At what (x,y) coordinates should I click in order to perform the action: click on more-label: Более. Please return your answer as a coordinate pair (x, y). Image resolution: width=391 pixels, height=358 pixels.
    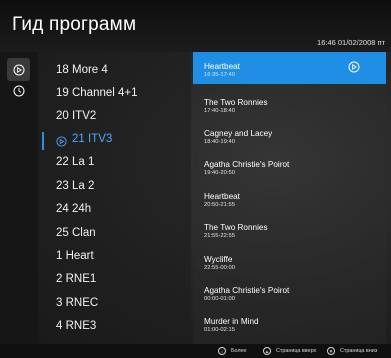
    Looking at the image, I should click on (239, 351).